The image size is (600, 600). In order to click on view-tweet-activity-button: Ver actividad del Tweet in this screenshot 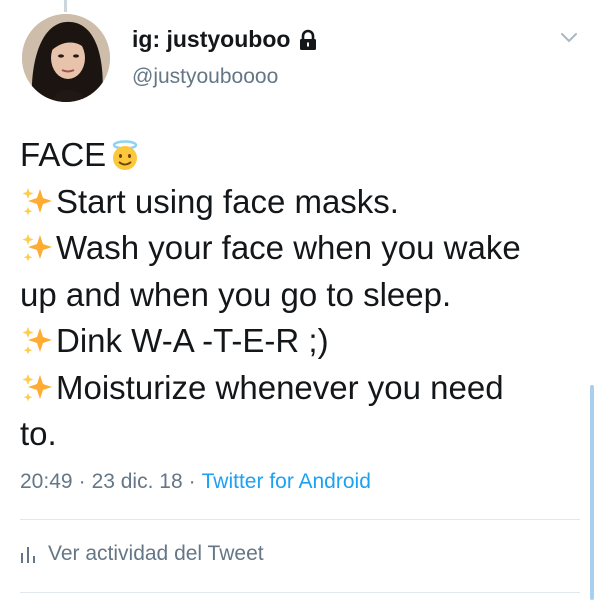, I will do `click(142, 554)`.